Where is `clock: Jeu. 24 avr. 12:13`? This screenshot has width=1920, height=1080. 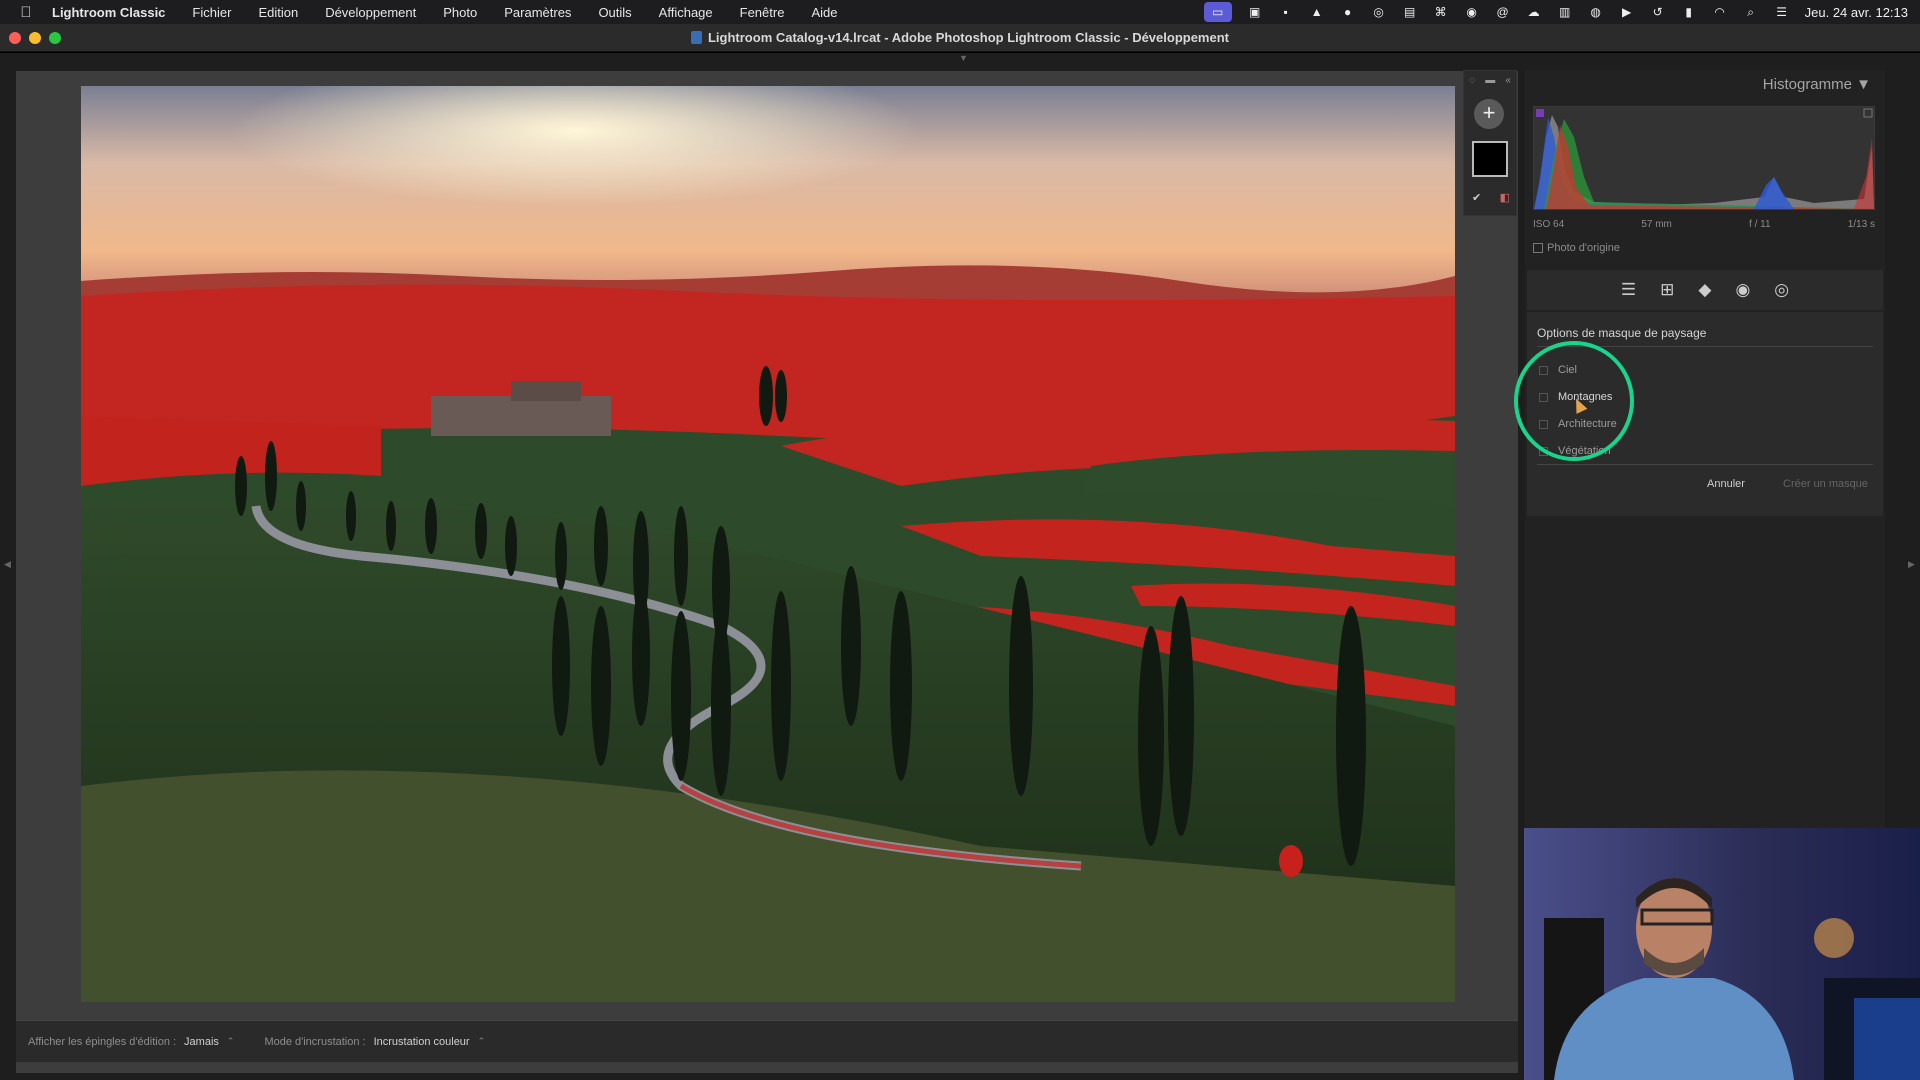 clock: Jeu. 24 avr. 12:13 is located at coordinates (1856, 12).